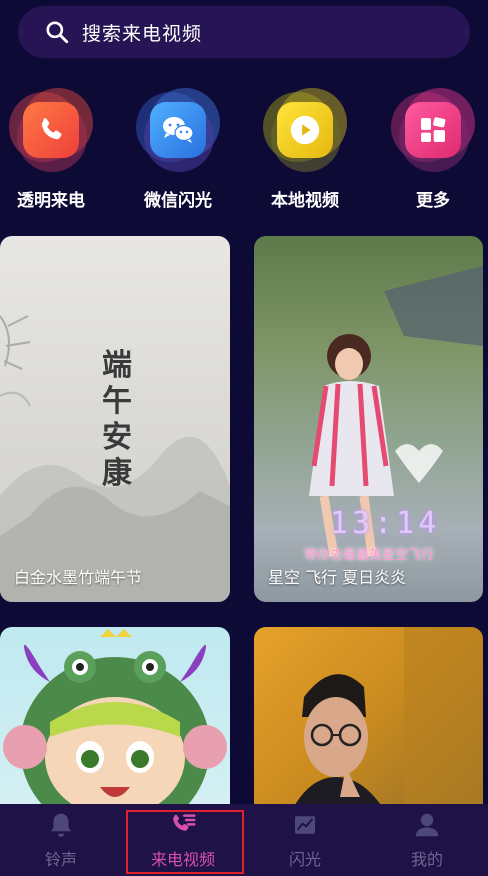 The height and width of the screenshot is (876, 488). What do you see at coordinates (244, 32) in the screenshot?
I see `search-bar: 搜索来电视频` at bounding box center [244, 32].